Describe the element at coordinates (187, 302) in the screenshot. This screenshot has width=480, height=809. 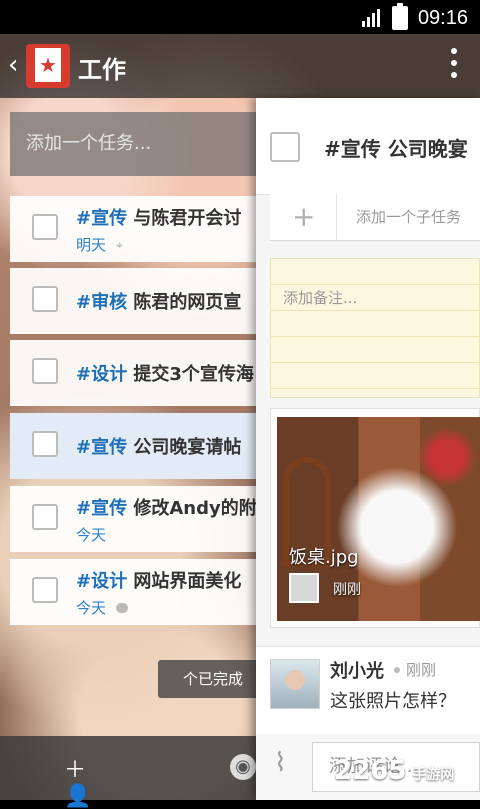
I see `task-title: 陈君的网页宣` at that location.